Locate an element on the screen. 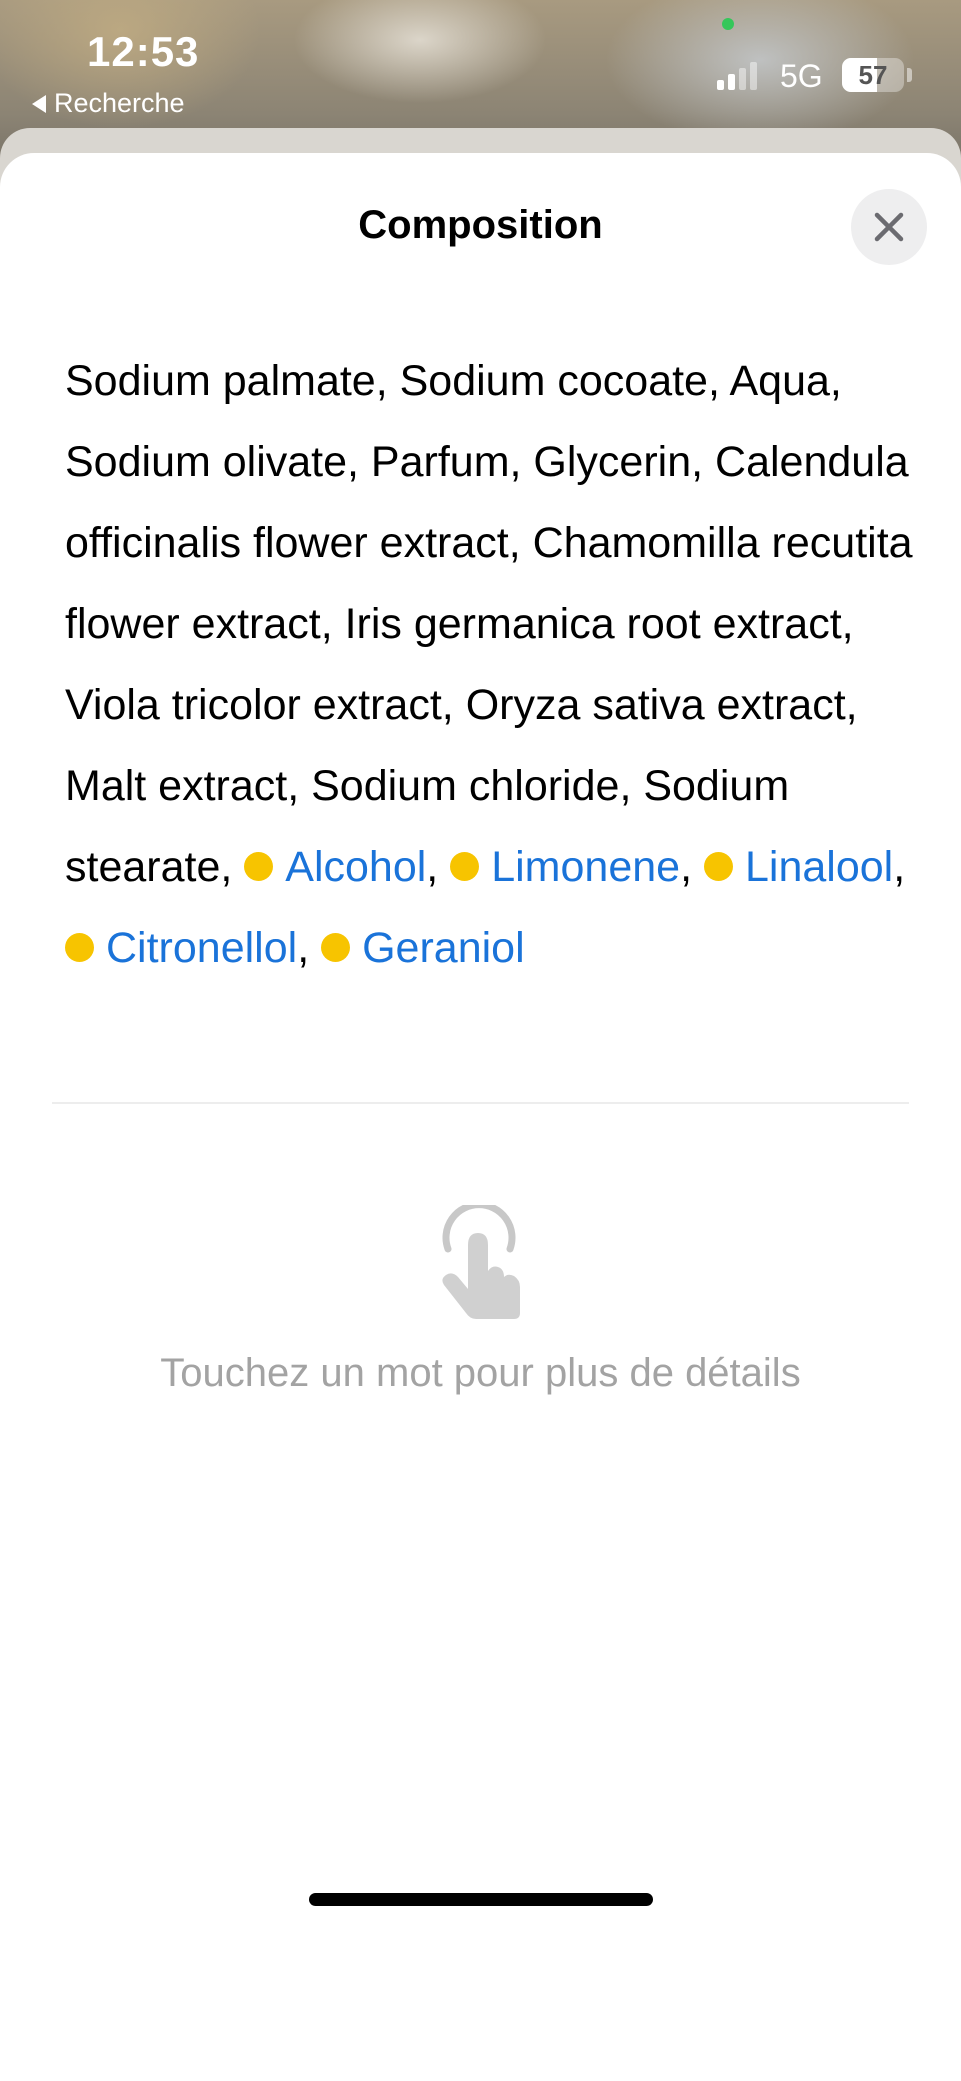 This screenshot has height=2081, width=961. home-indicator is located at coordinates (481, 1899).